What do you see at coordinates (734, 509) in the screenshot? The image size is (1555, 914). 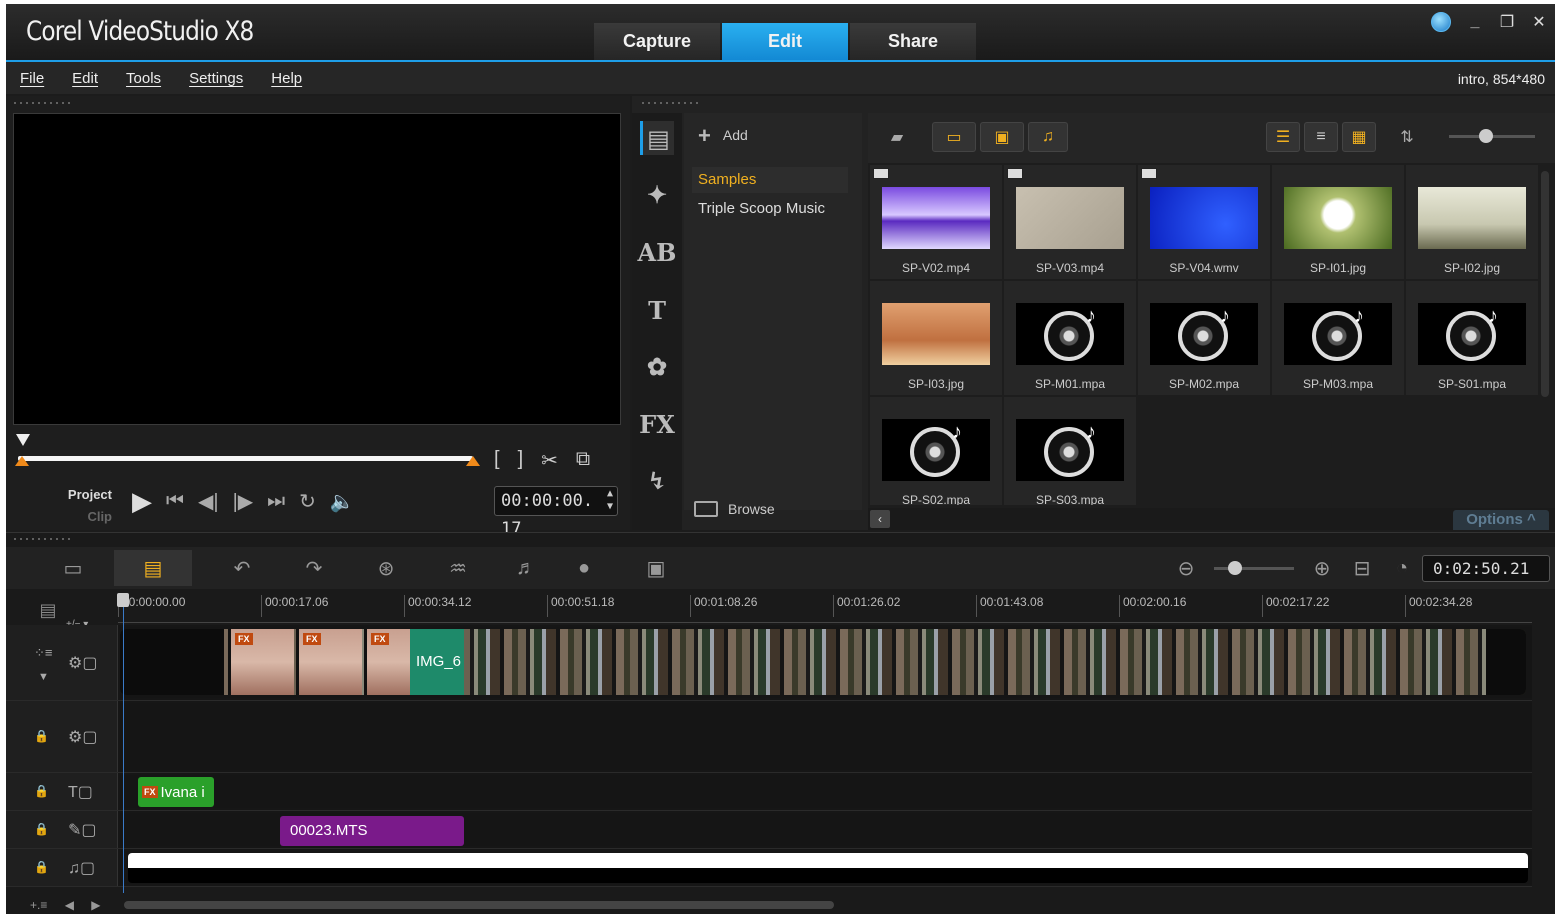 I see `browse-button: Browse` at bounding box center [734, 509].